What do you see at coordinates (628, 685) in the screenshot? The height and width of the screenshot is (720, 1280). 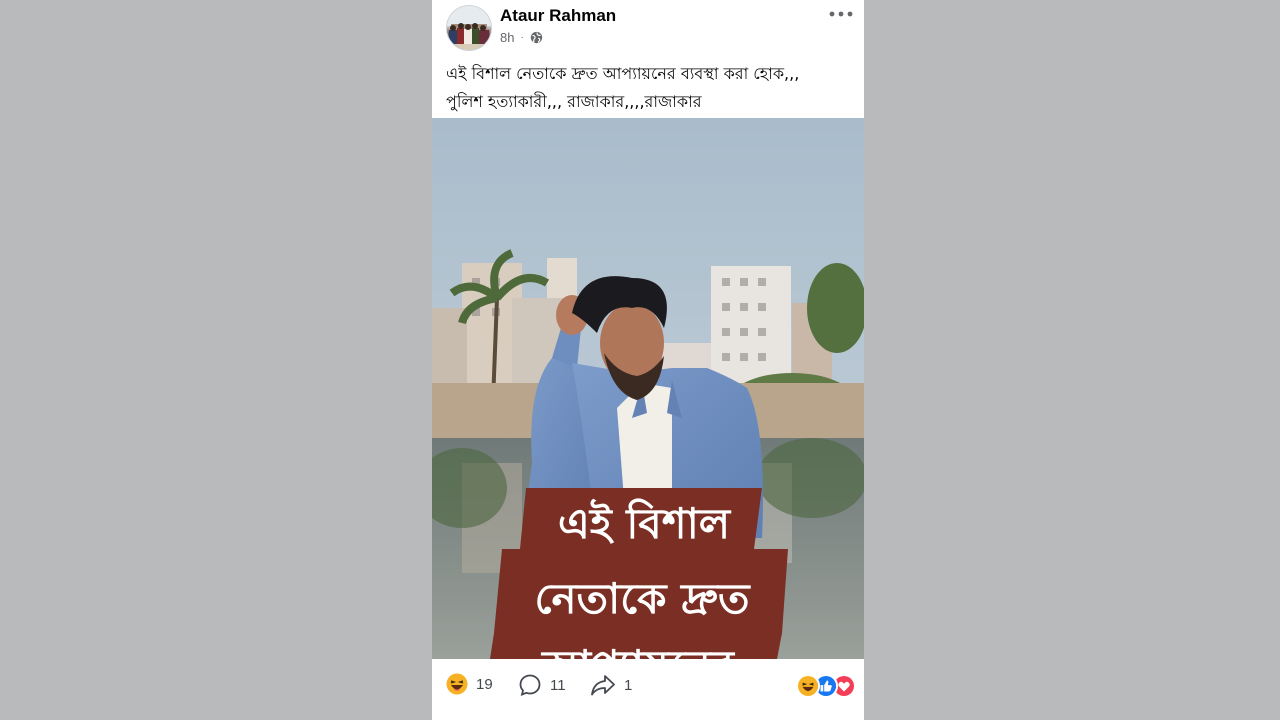 I see `shares-count: 1` at bounding box center [628, 685].